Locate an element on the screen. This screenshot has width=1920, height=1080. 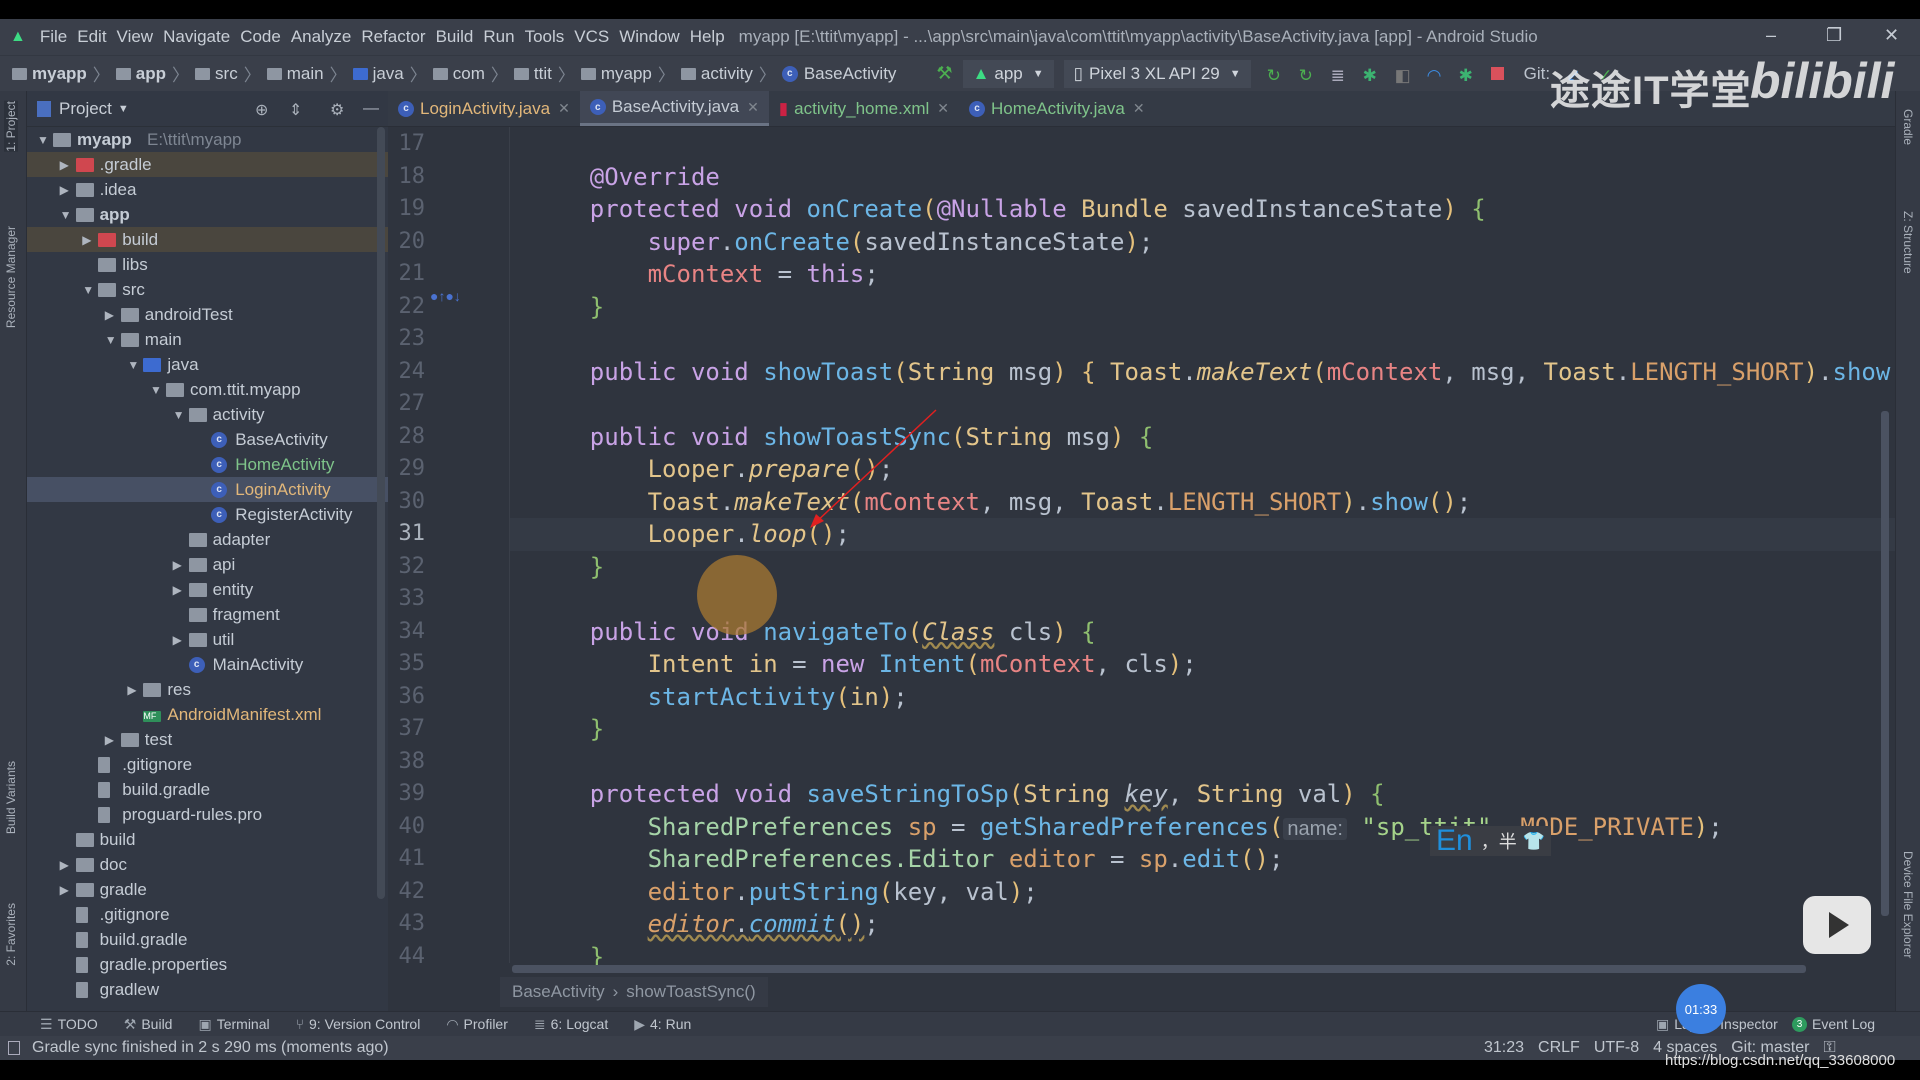
resource-manager-tool-button: Resource Manager is located at coordinates (11, 277).